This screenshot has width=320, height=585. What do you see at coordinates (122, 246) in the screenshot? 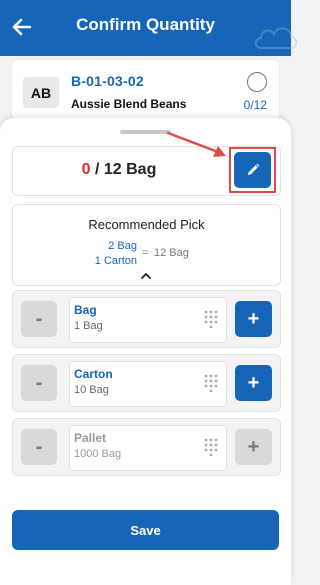
I see `recommended-line-bag: 2 Bag` at bounding box center [122, 246].